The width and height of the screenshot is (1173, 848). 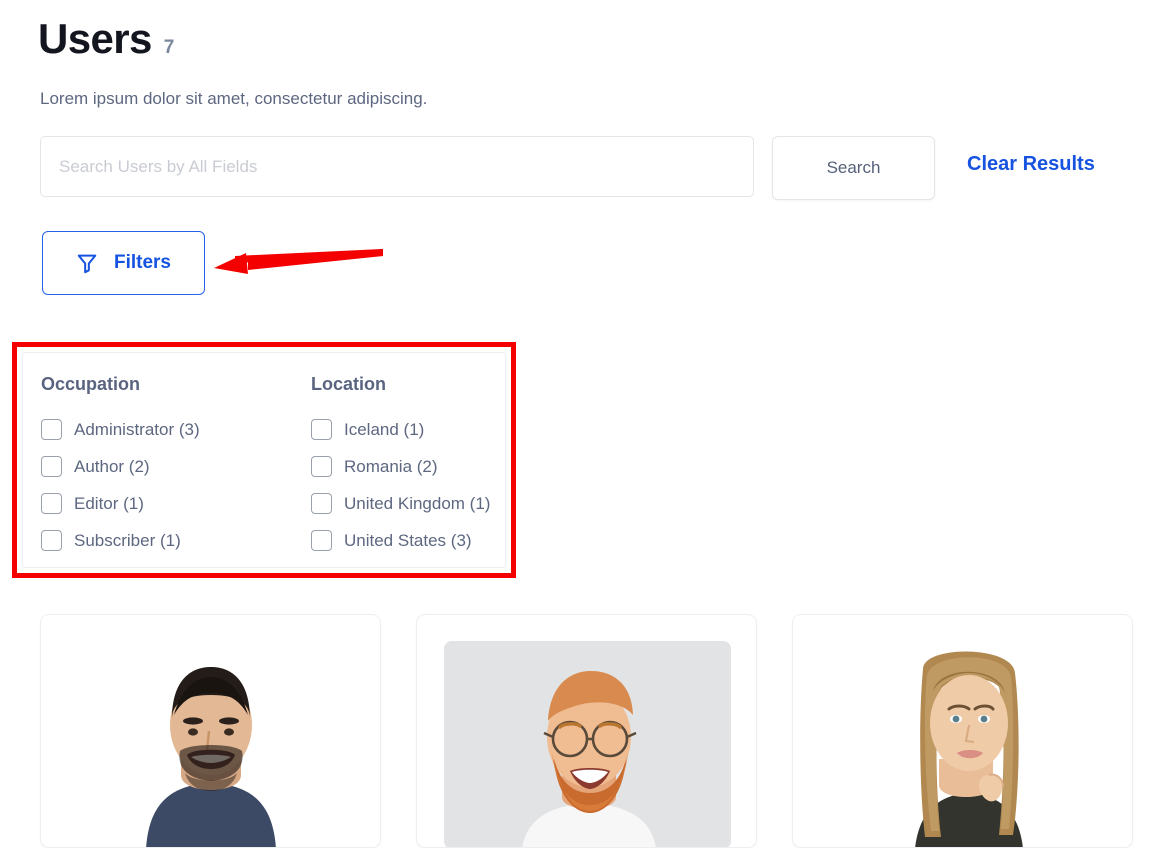 What do you see at coordinates (1031, 164) in the screenshot?
I see `clear-results-link: Clear Results` at bounding box center [1031, 164].